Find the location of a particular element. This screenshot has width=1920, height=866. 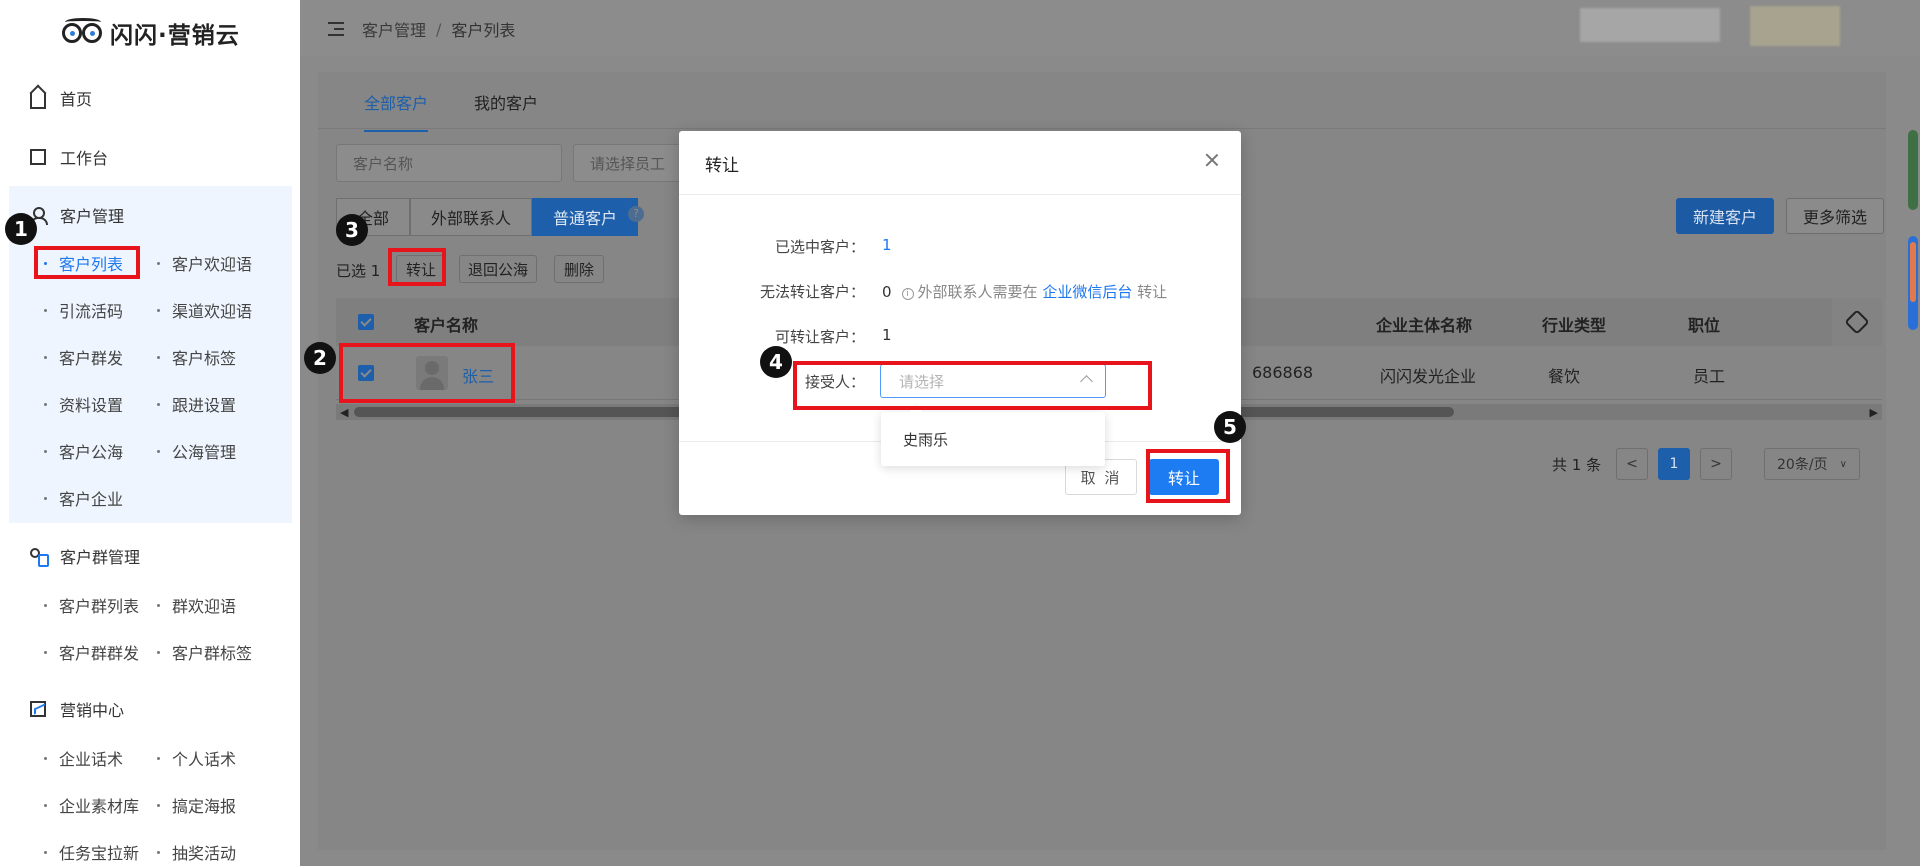

sidebar-item-pool-management: 公海管理 is located at coordinates (196, 451).